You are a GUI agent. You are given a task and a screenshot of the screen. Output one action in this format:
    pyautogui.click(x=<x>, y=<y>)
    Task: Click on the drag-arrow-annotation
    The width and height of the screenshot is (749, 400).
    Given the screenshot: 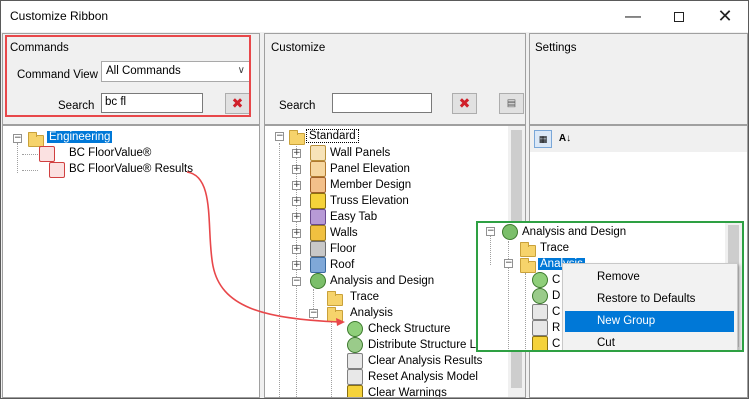 What is the action you would take?
    pyautogui.click(x=265, y=248)
    